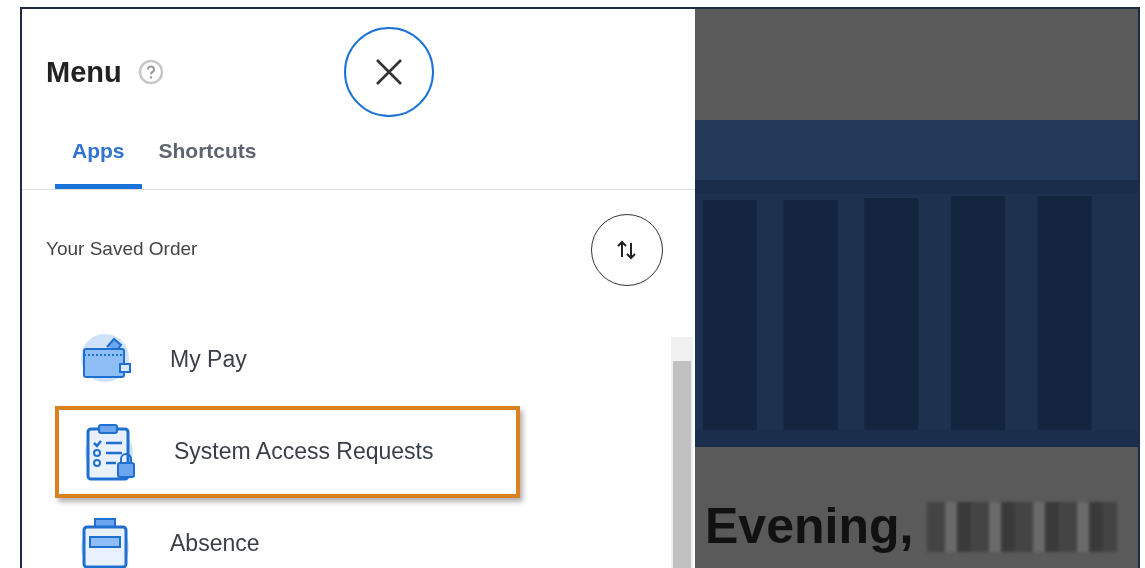 Image resolution: width=1145 pixels, height=568 pixels. What do you see at coordinates (809, 526) in the screenshot?
I see `greeting-text: Evening,` at bounding box center [809, 526].